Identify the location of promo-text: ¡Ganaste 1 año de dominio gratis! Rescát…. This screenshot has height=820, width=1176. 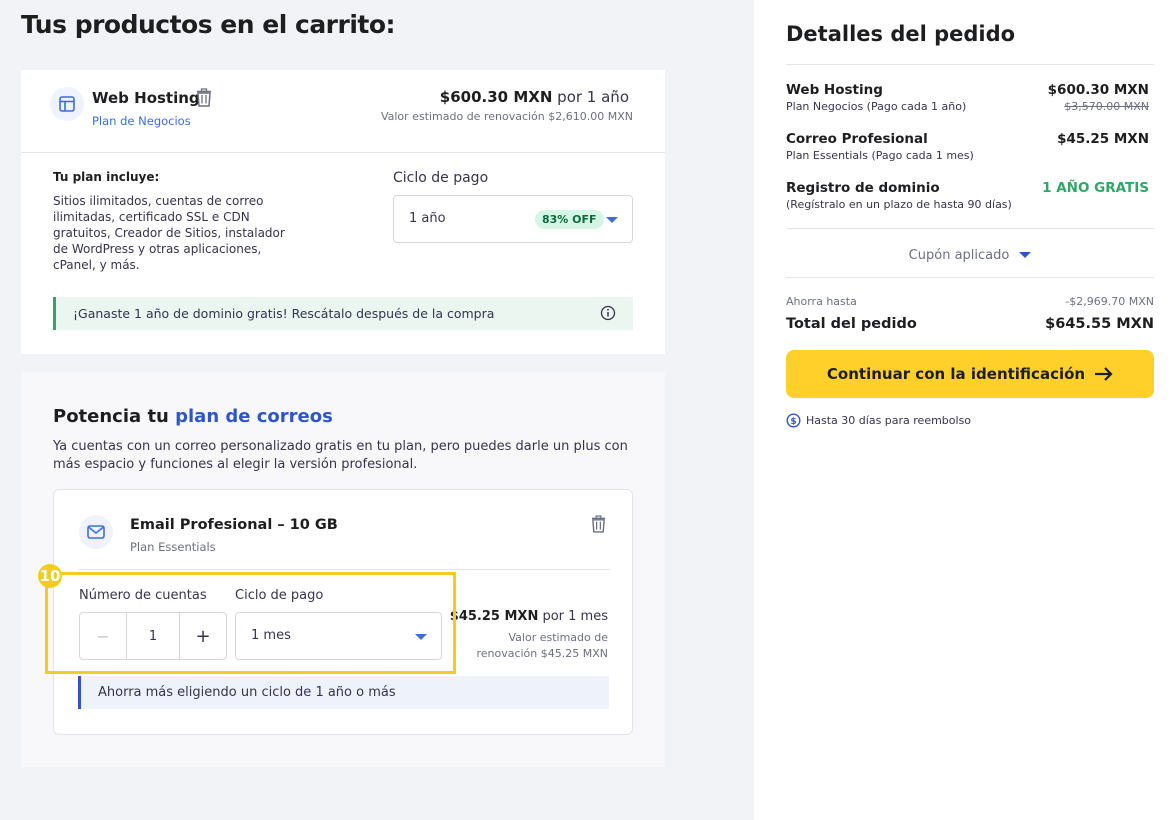
(284, 313).